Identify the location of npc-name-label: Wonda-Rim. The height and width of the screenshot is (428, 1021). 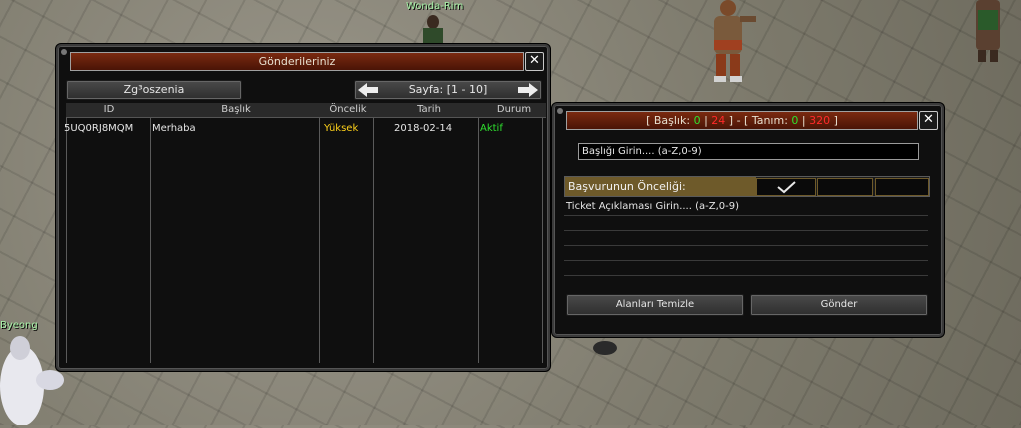
(435, 6).